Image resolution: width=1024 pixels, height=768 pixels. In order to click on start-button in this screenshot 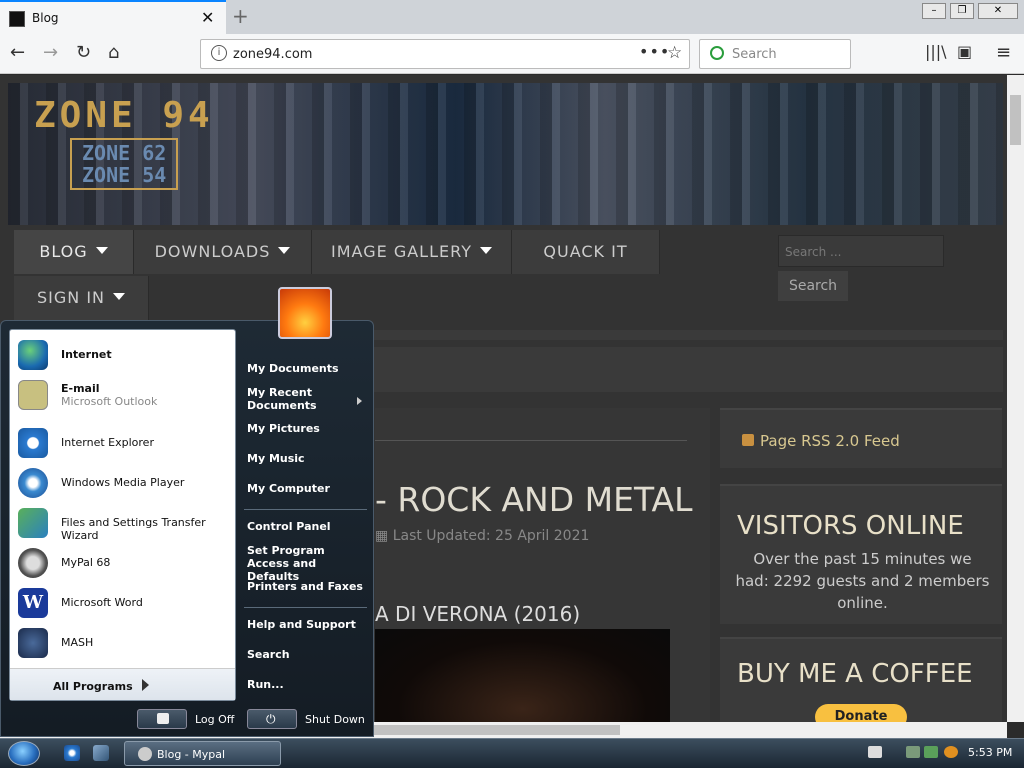, I will do `click(24, 753)`.